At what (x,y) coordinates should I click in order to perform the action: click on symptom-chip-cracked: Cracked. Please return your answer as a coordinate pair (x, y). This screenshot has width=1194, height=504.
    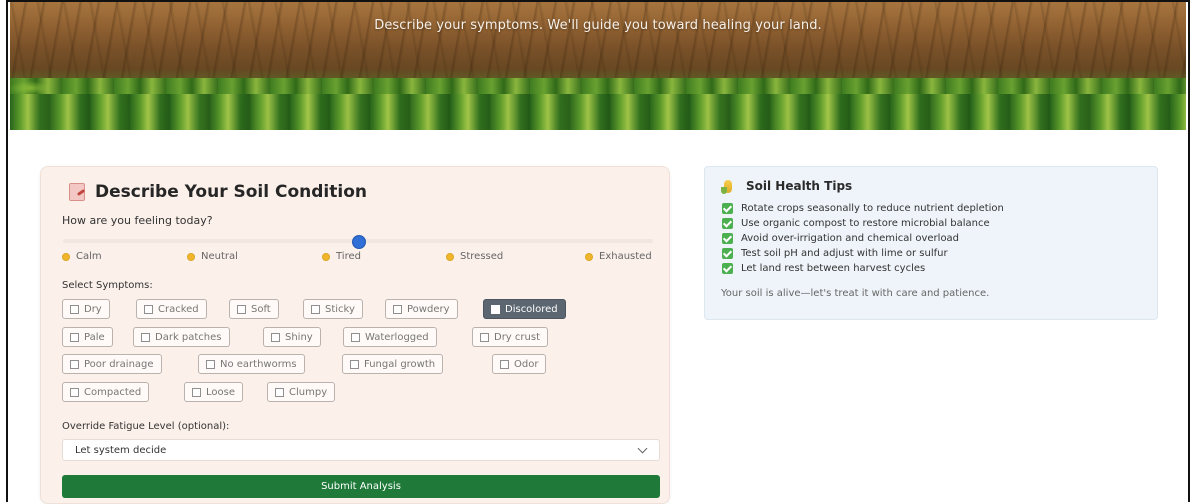
    Looking at the image, I should click on (171, 309).